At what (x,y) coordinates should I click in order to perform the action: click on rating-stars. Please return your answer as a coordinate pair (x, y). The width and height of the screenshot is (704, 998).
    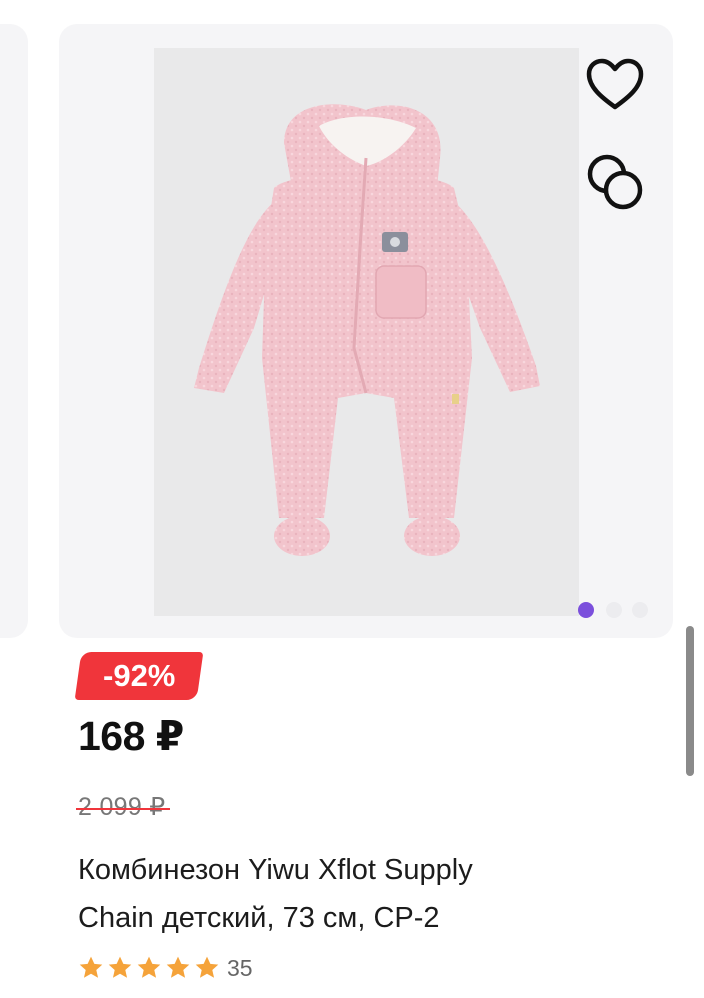
    Looking at the image, I should click on (149, 968).